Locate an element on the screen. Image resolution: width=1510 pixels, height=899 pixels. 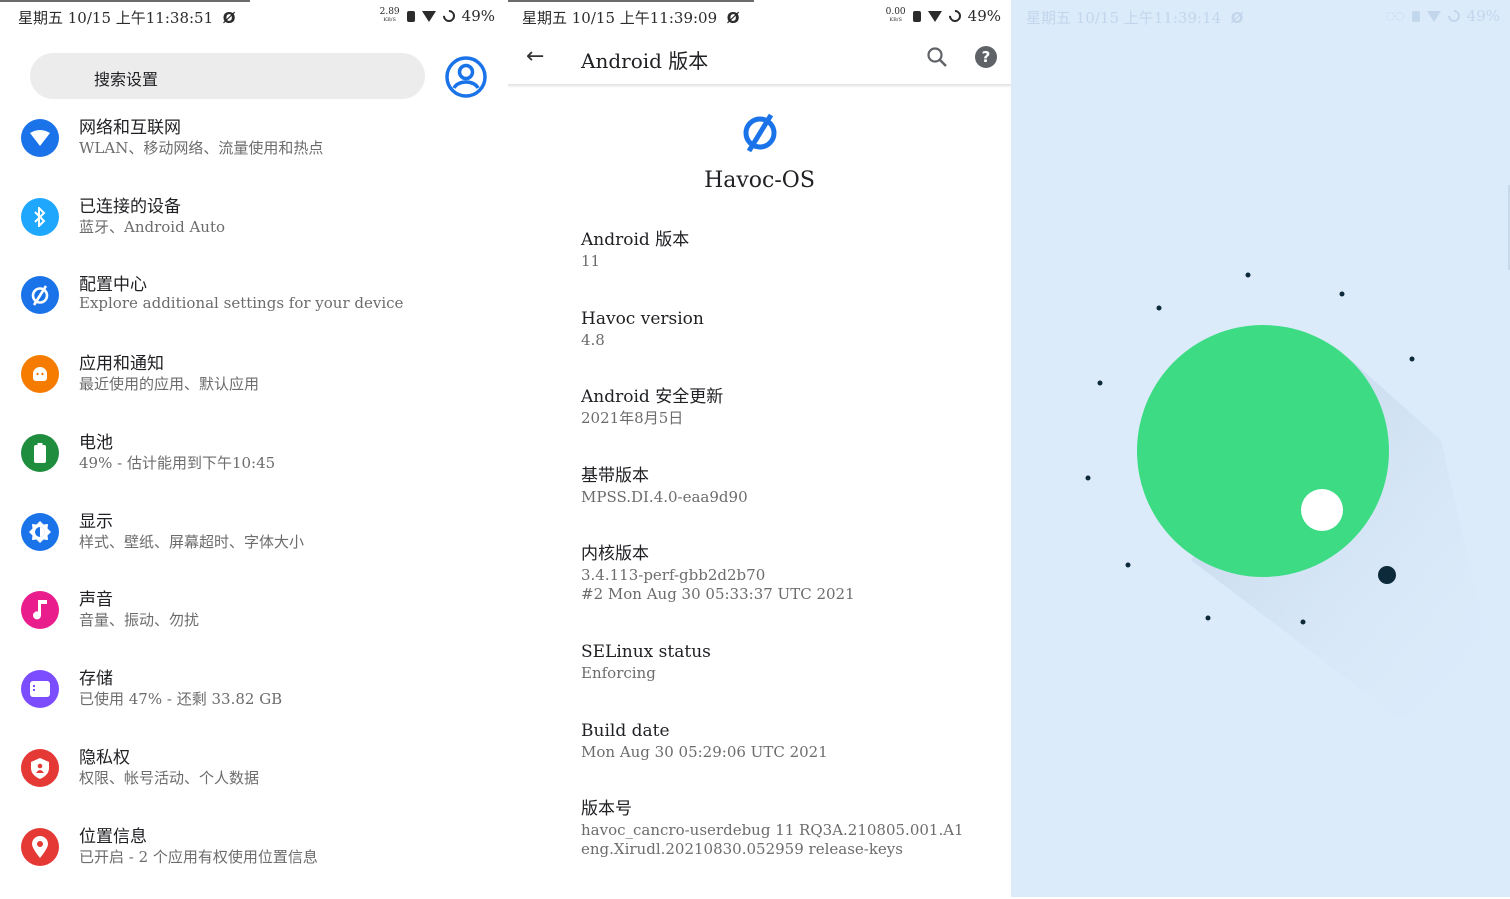
about-item-label: Havoc version is located at coordinates (642, 319).